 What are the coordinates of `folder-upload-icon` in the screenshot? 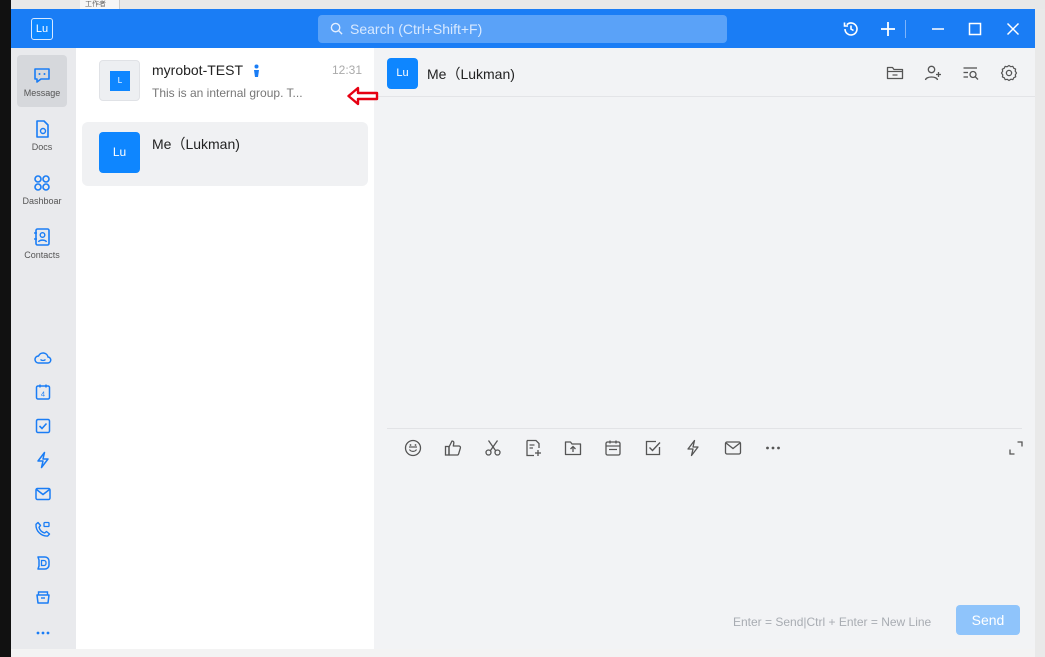 It's located at (573, 448).